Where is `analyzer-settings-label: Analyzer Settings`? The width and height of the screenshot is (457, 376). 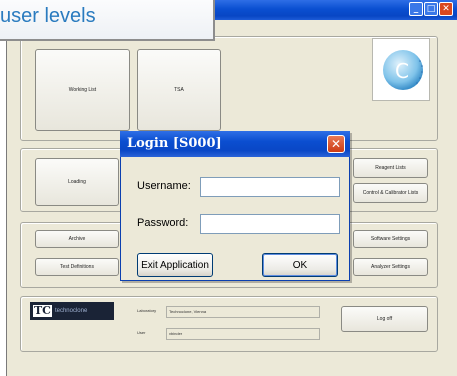 analyzer-settings-label: Analyzer Settings is located at coordinates (390, 267).